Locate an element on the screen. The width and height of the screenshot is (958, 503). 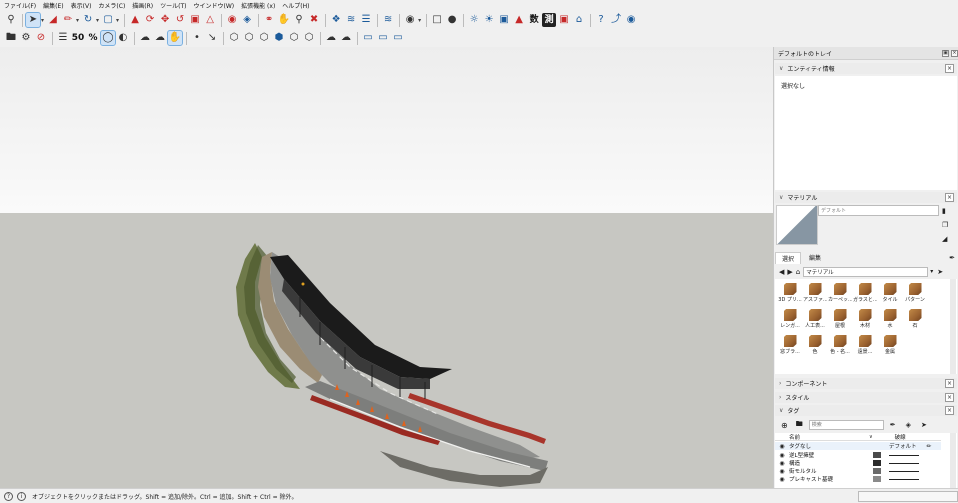
tag-row: ◉ タグなし デフォルト ✏ is located at coordinates (858, 446).